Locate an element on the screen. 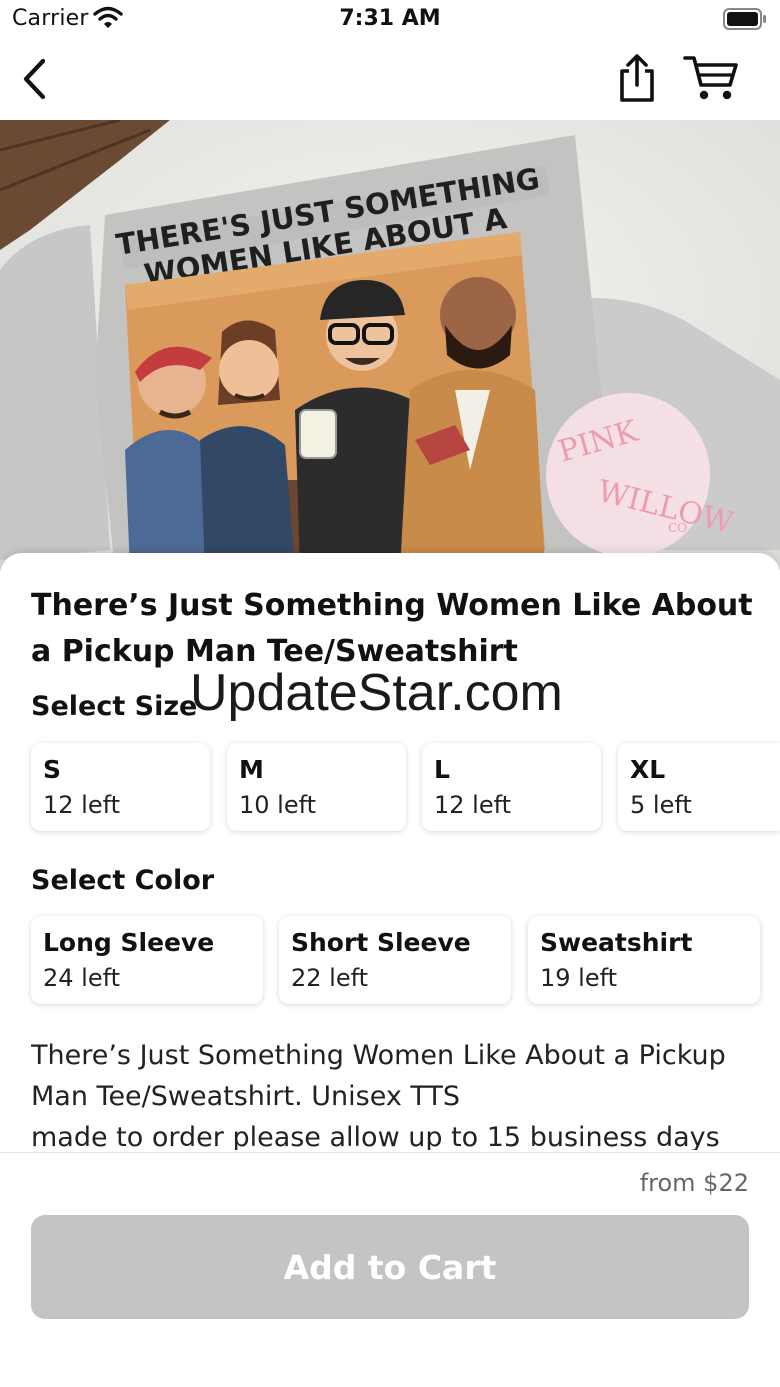 The image size is (780, 1387). size-options: S 12 left M 10 left L 12 left XL 5 left is located at coordinates (390, 789).